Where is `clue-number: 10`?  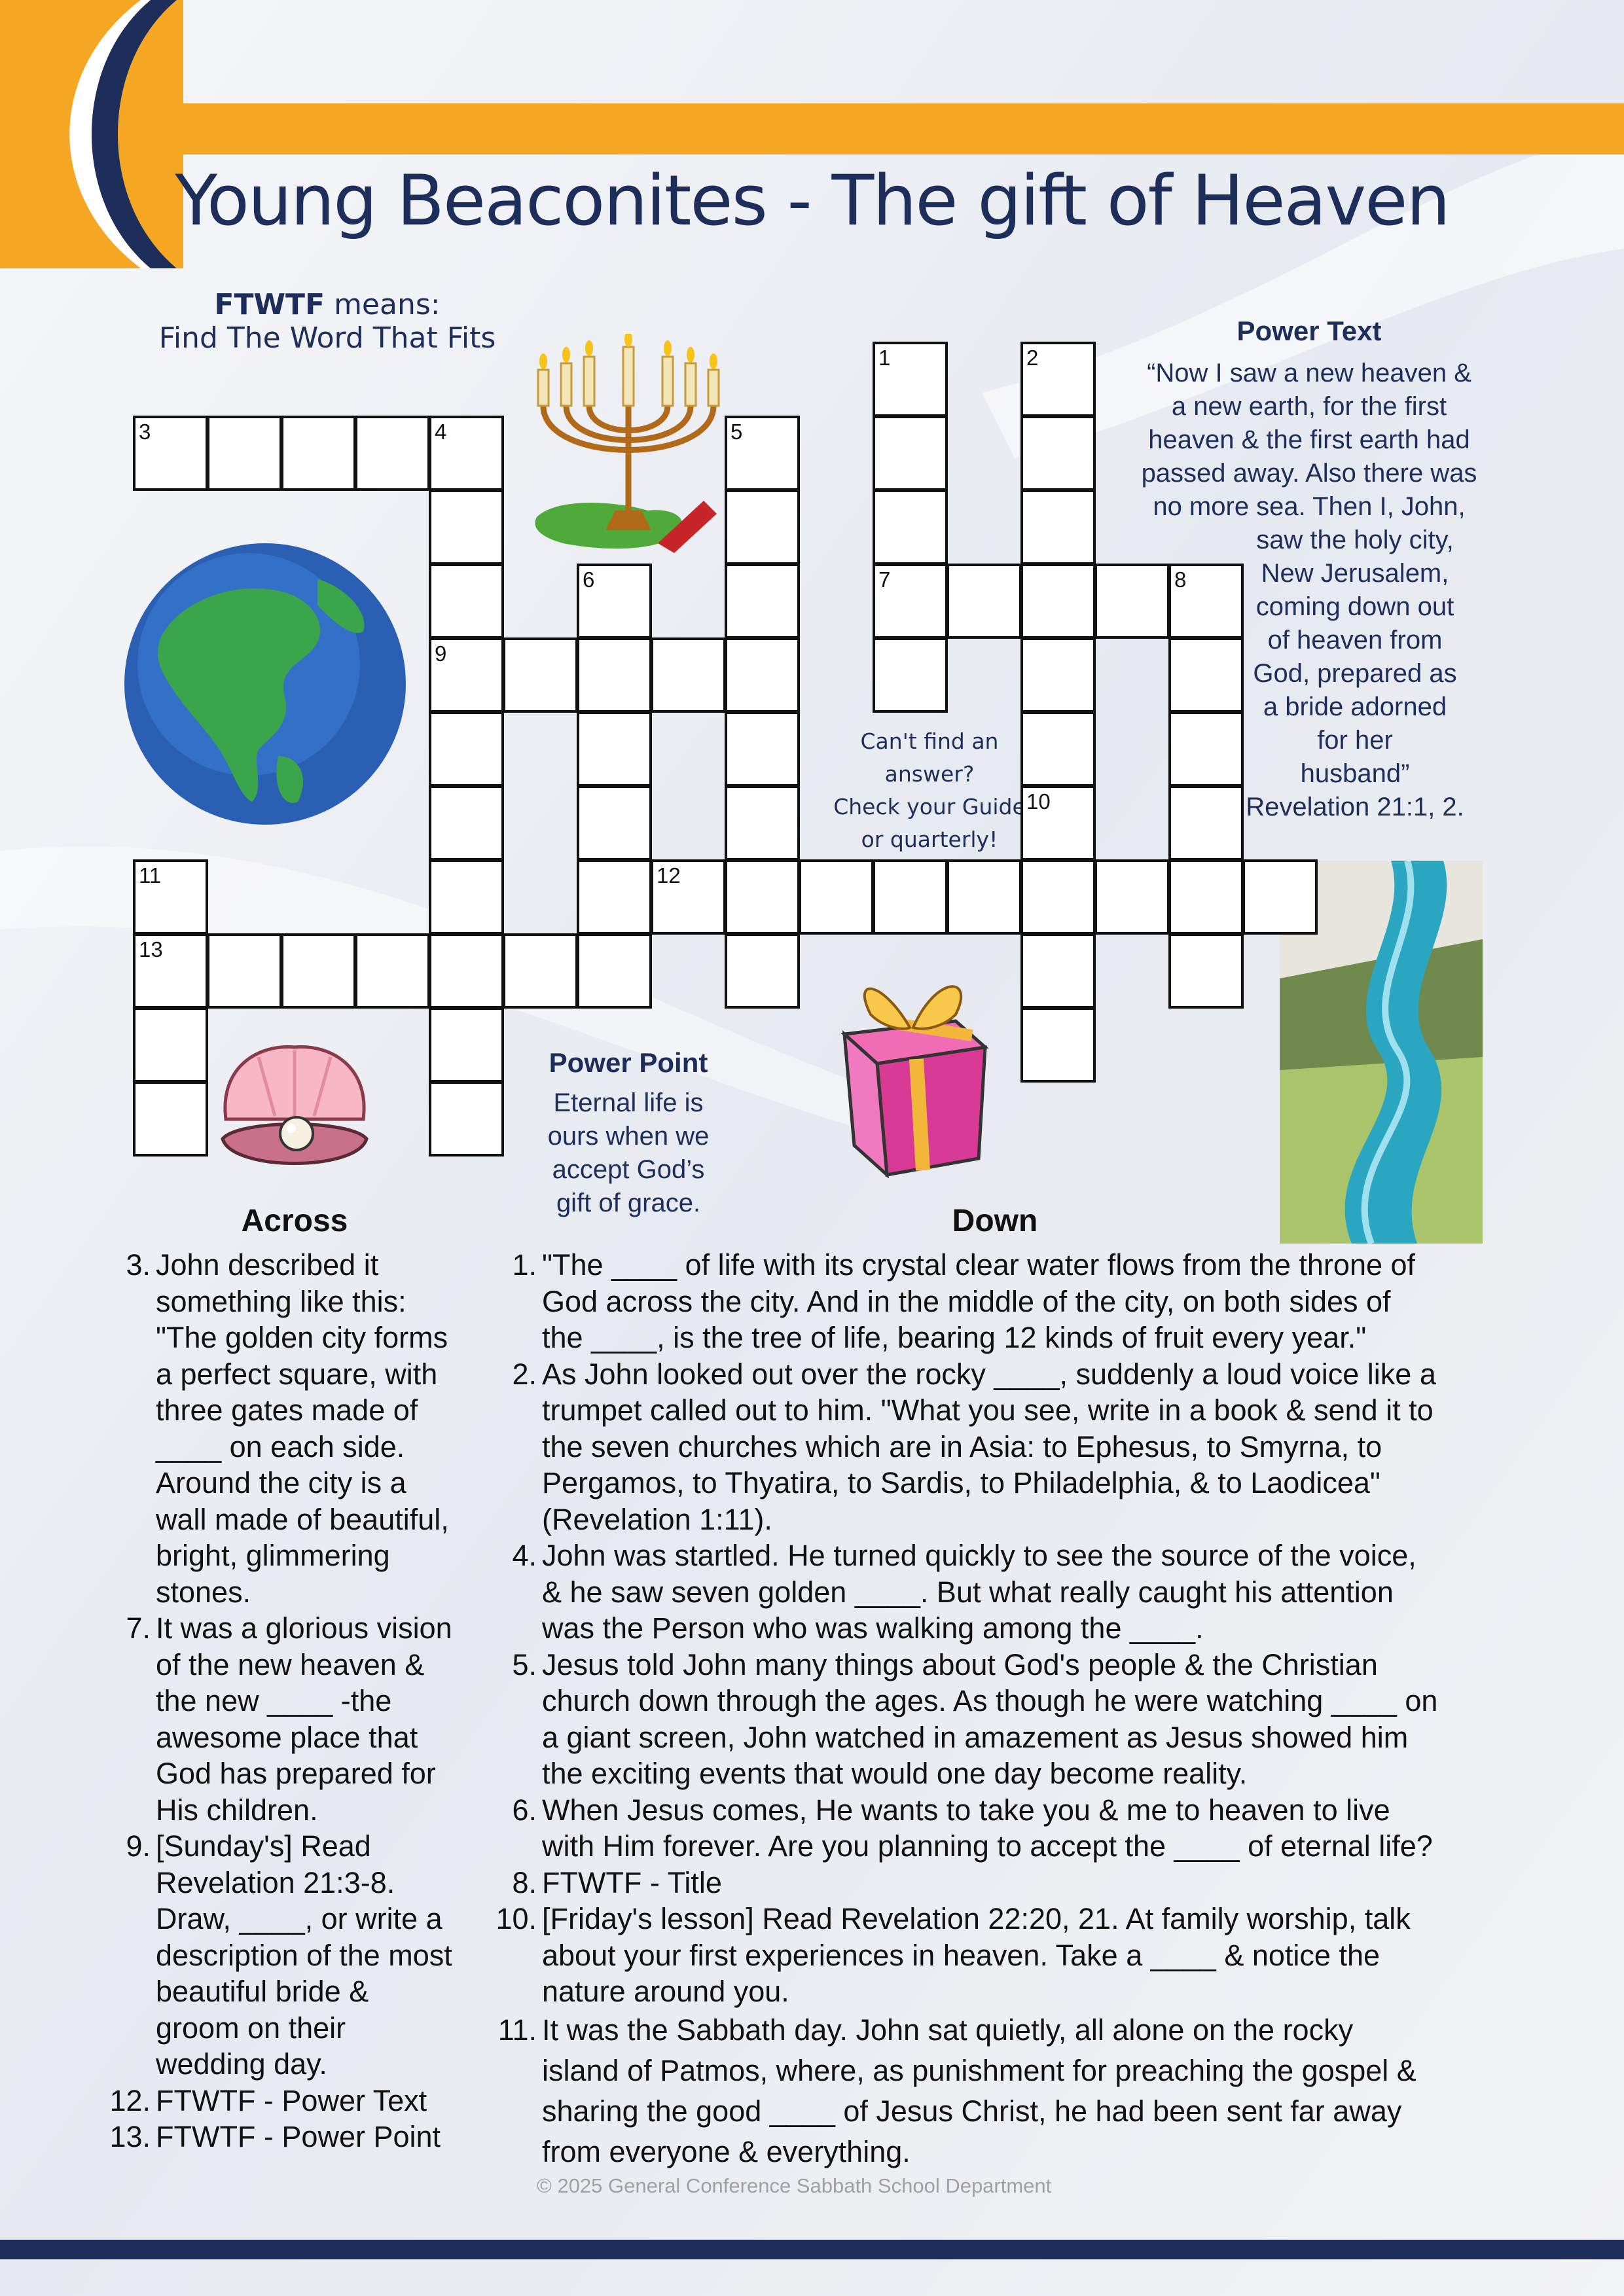 clue-number: 10 is located at coordinates (1038, 801).